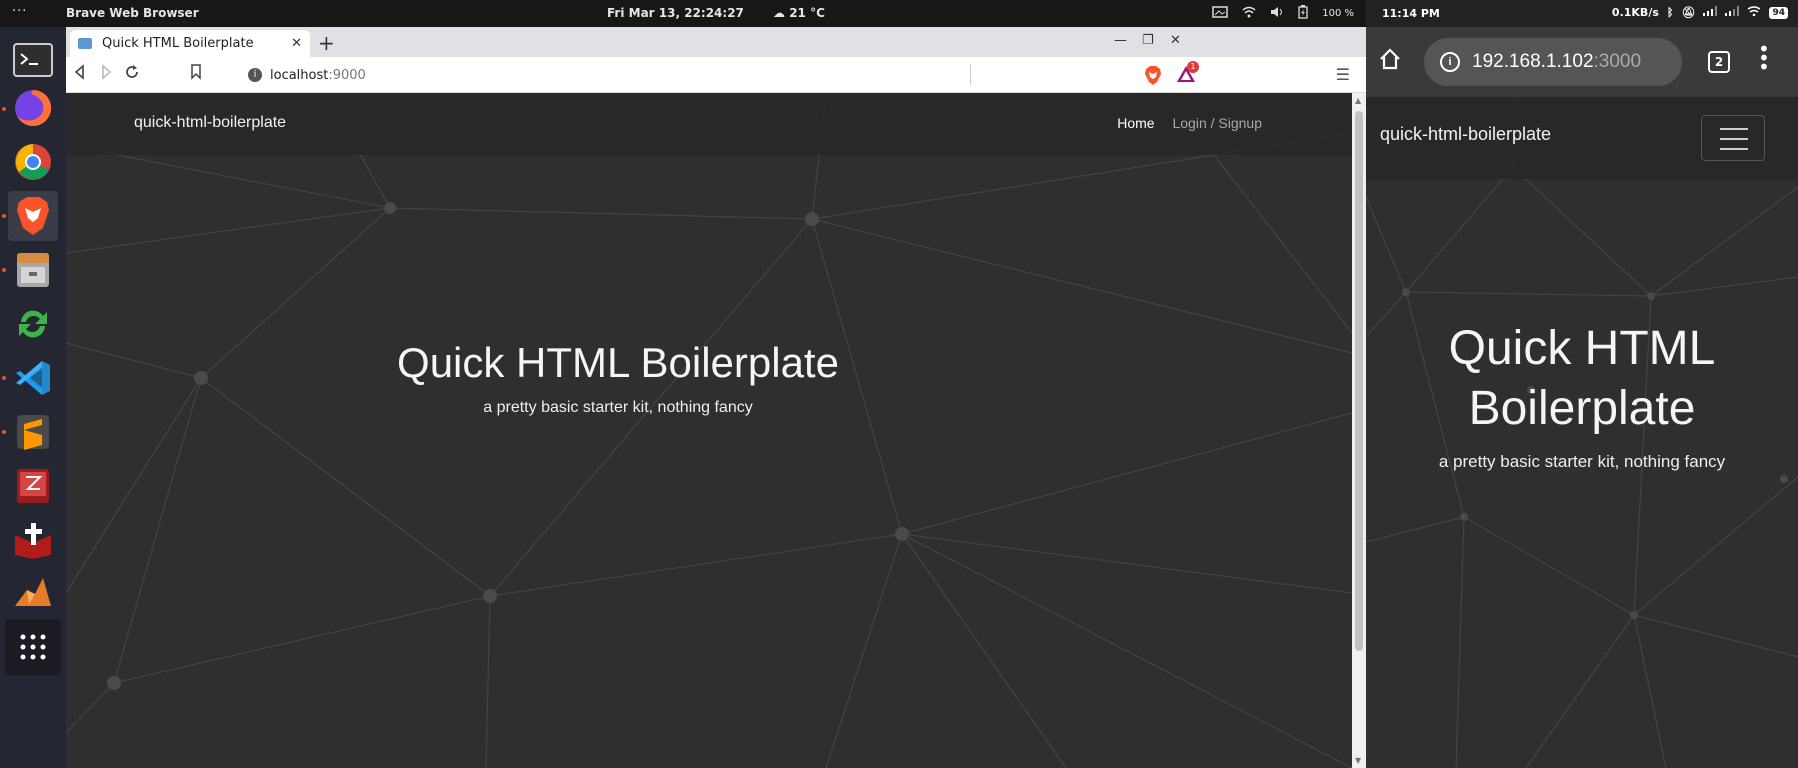 This screenshot has height=768, width=1798. I want to click on forward-arrow-icon, so click(107, 72).